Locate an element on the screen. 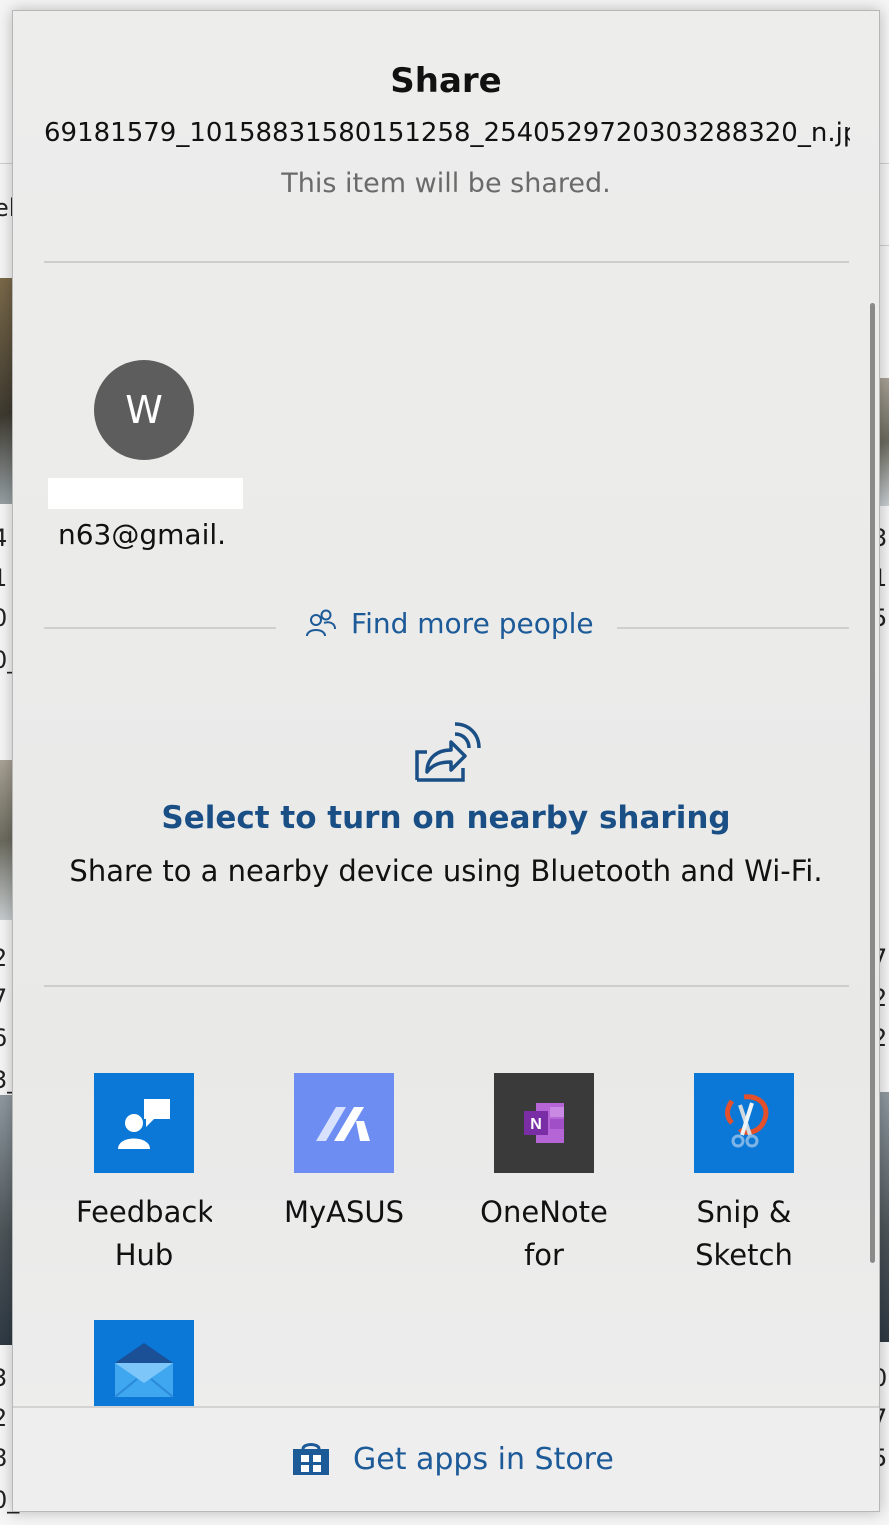 The image size is (889, 1525). snip-sketch-icon is located at coordinates (744, 1123).